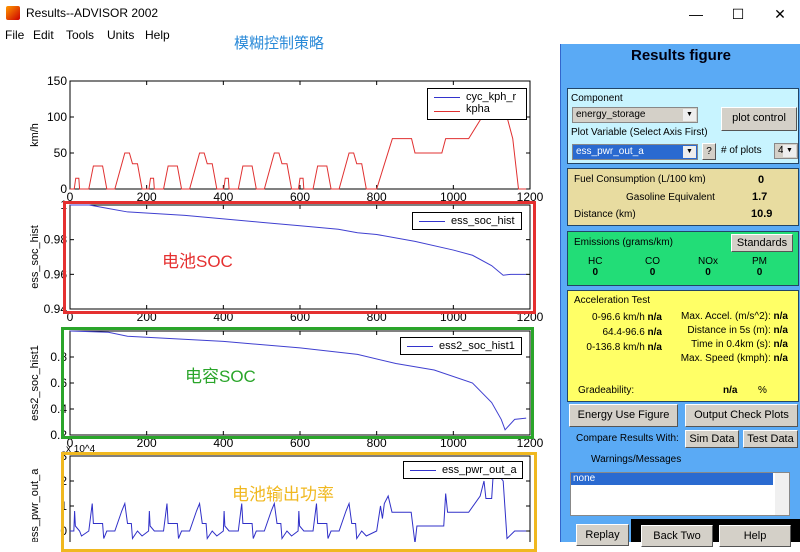 The width and height of the screenshot is (800, 552). I want to click on legend-entry: kpha, so click(478, 109).